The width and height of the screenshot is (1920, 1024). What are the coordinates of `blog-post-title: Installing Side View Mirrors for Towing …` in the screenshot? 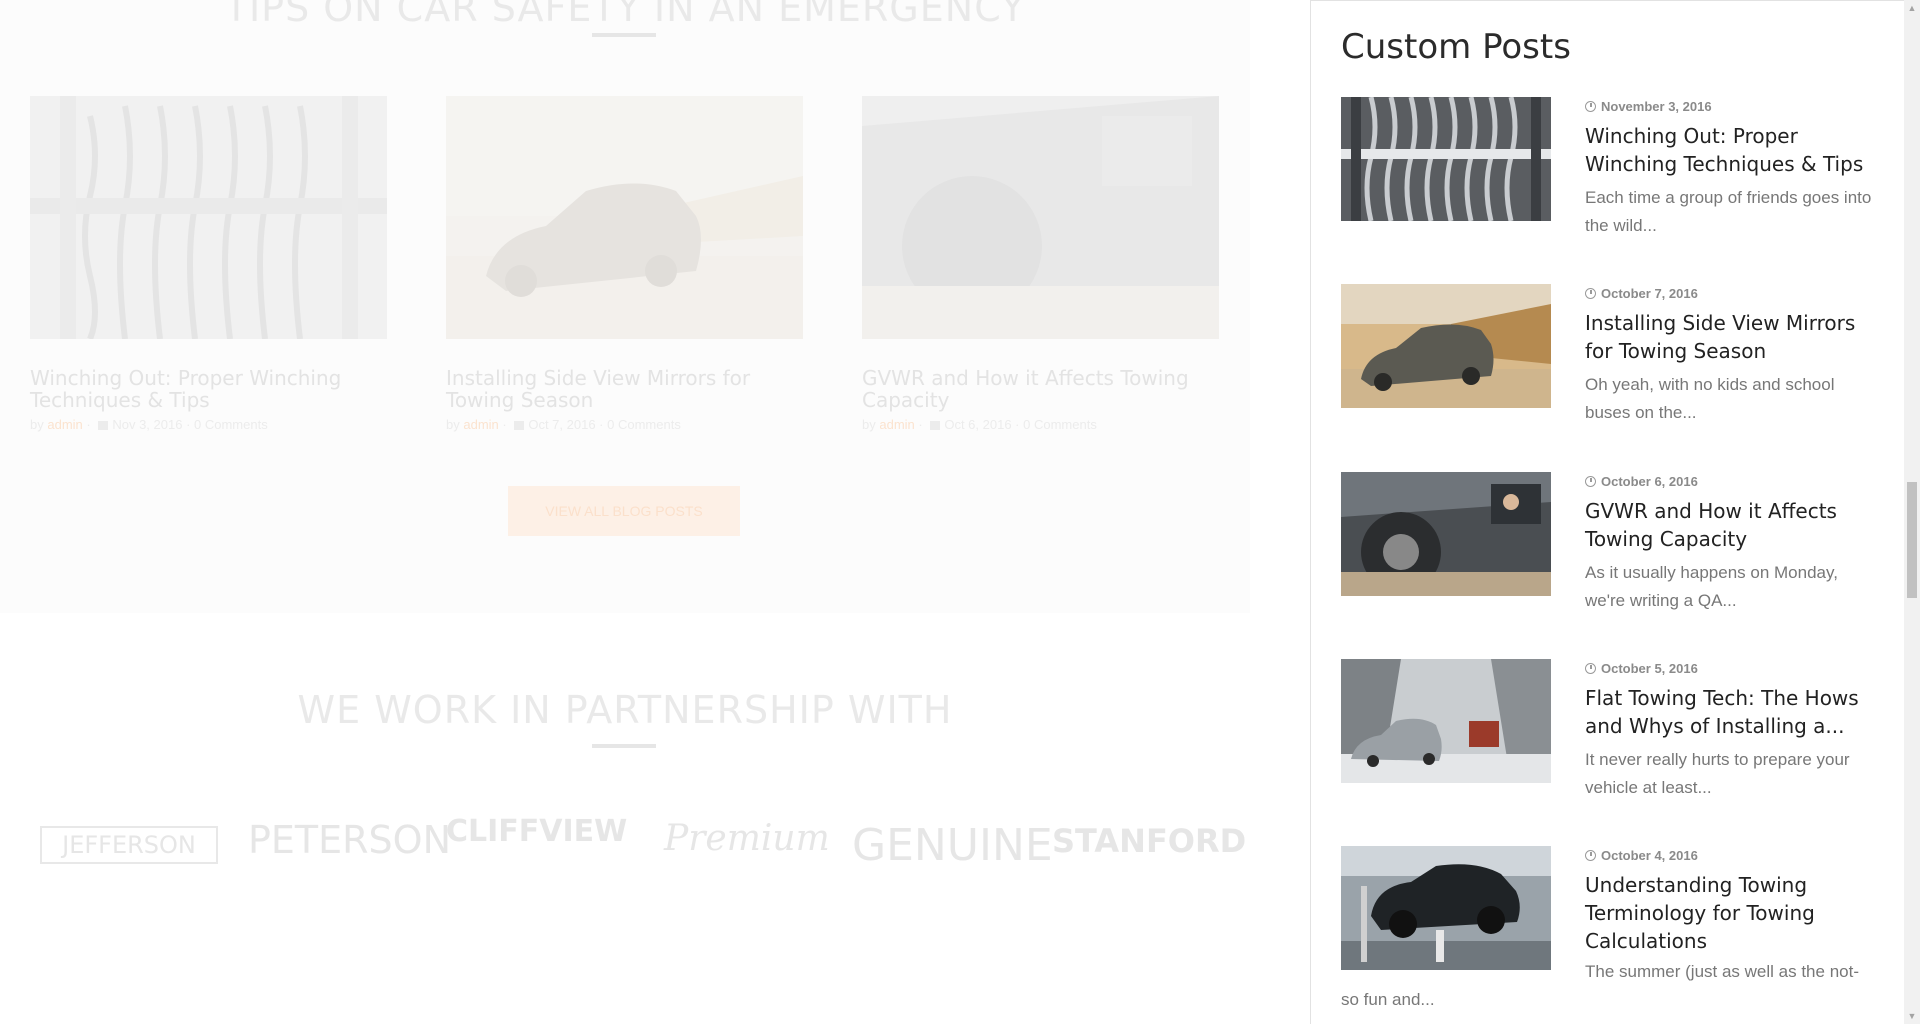 It's located at (624, 389).